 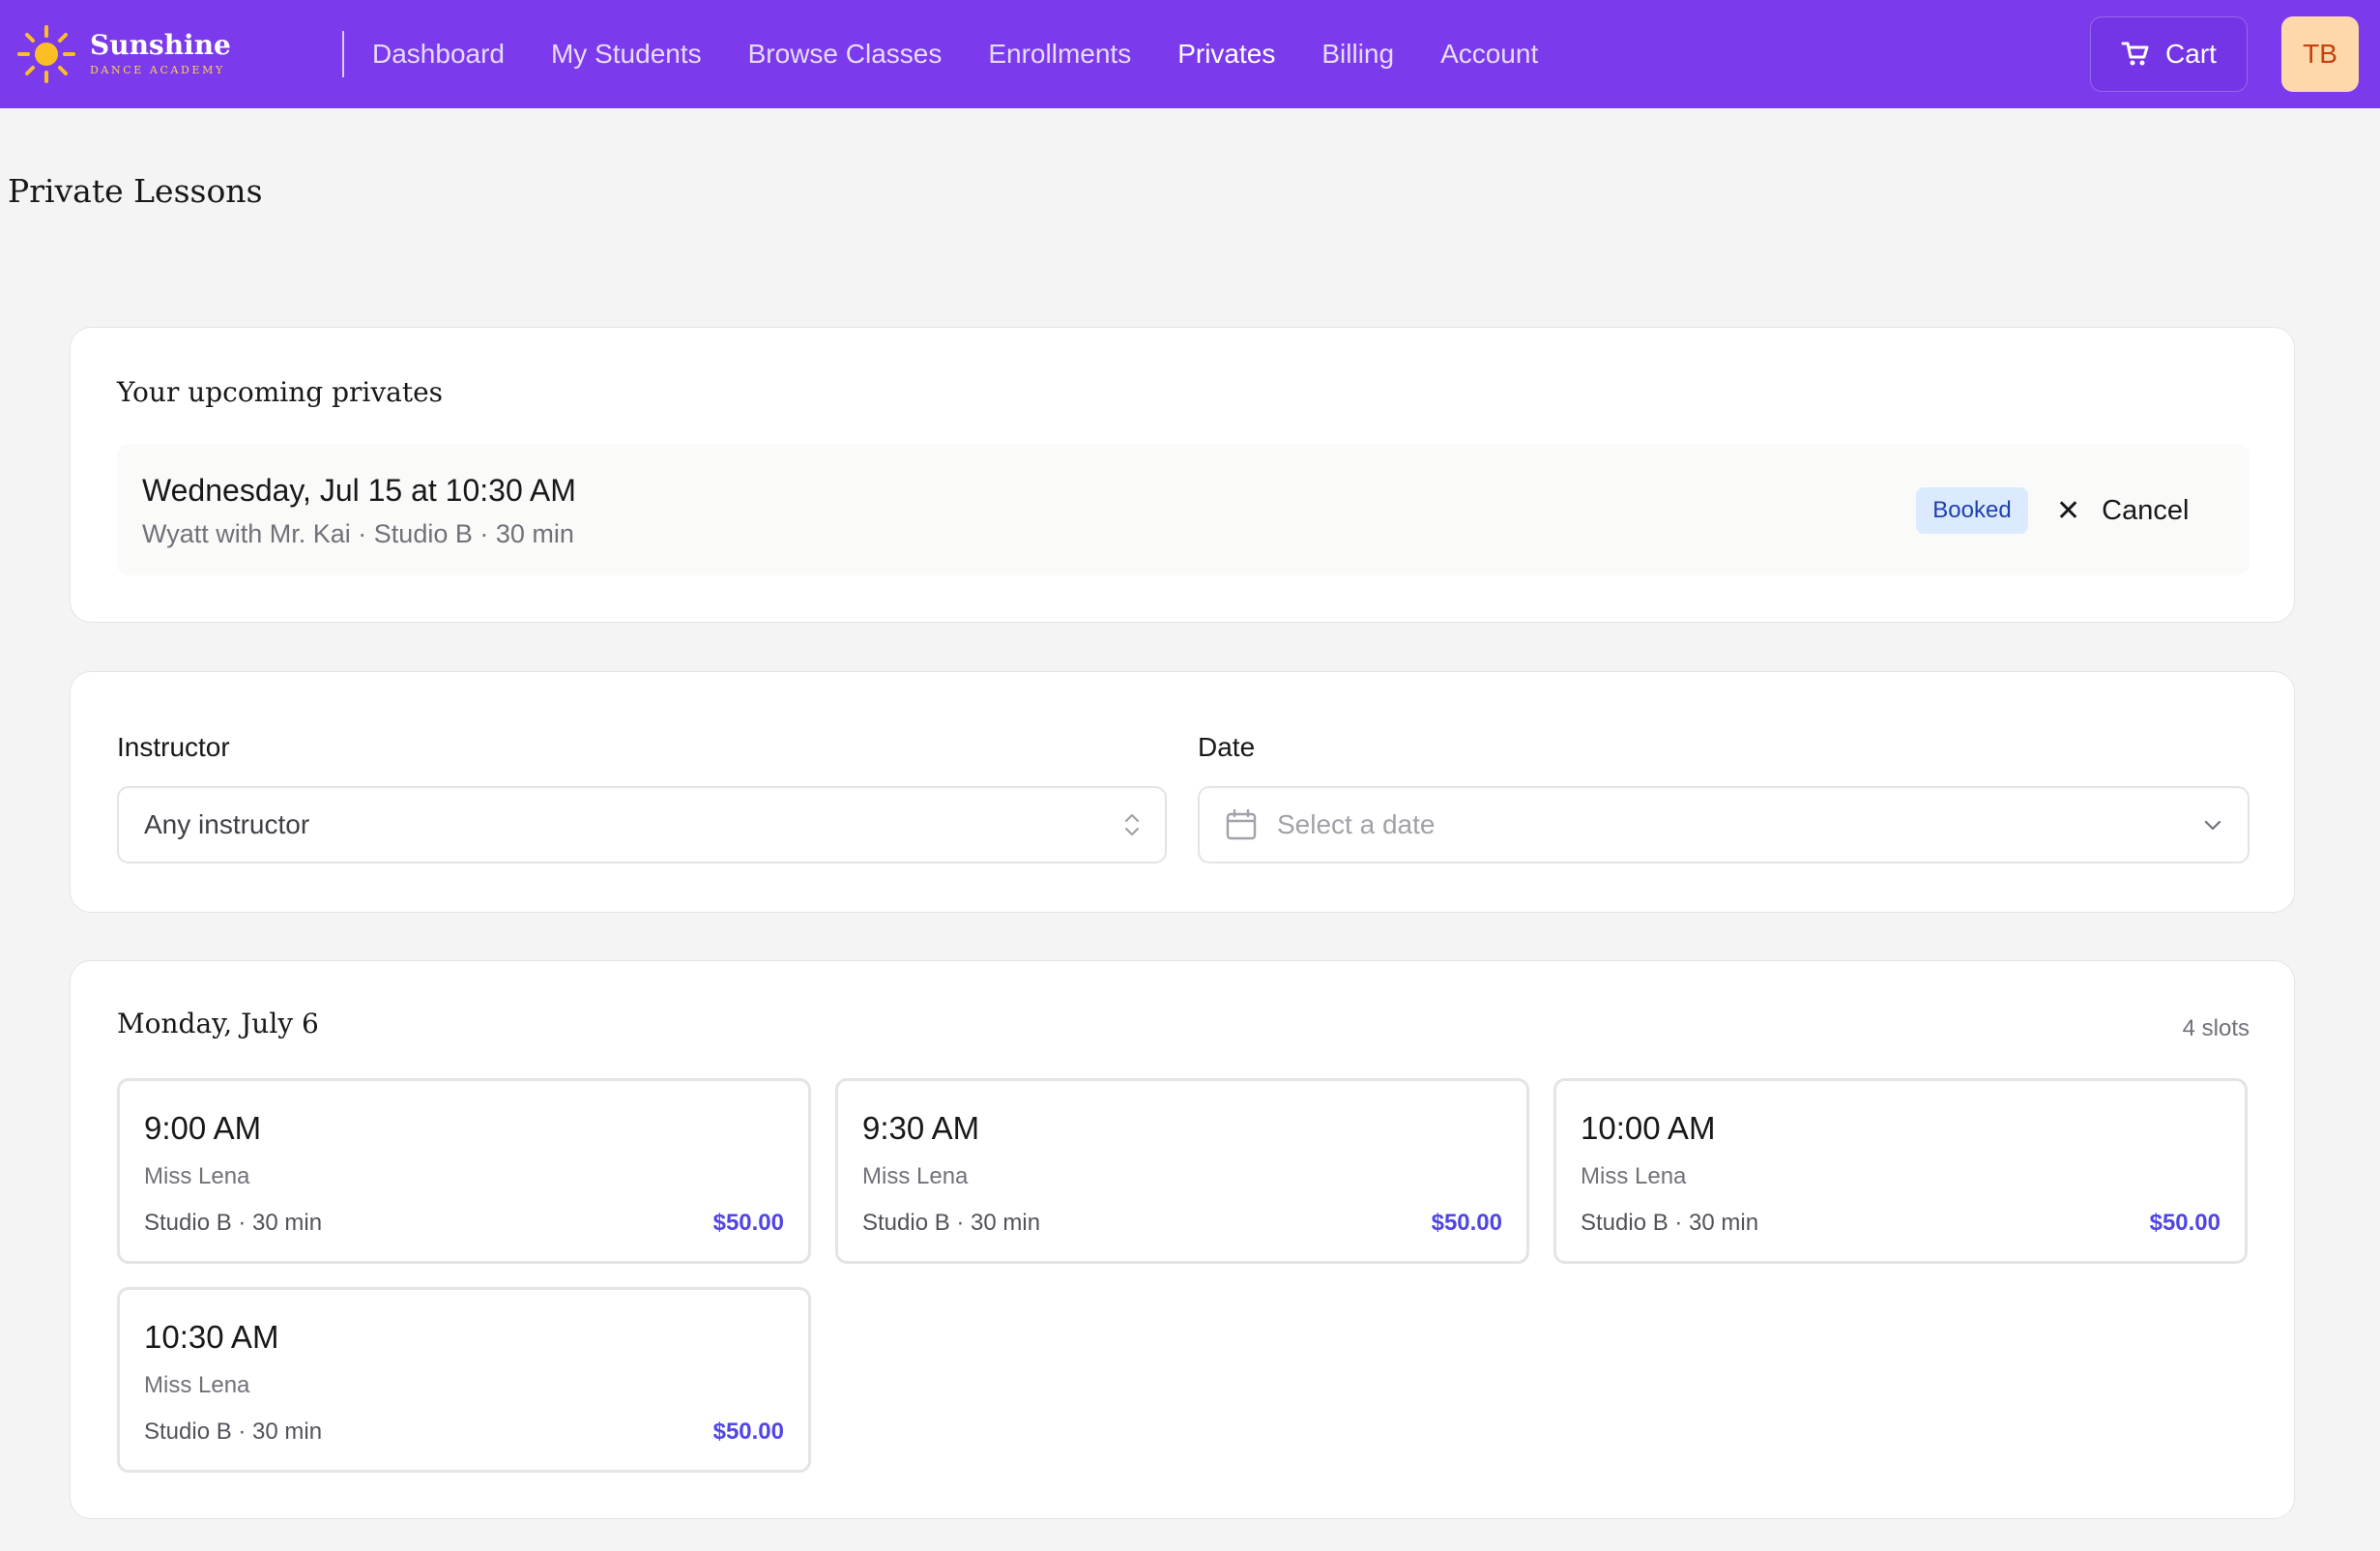 I want to click on booking-title: Wednesday, Jul 15 at 10:30 AM, so click(x=359, y=491).